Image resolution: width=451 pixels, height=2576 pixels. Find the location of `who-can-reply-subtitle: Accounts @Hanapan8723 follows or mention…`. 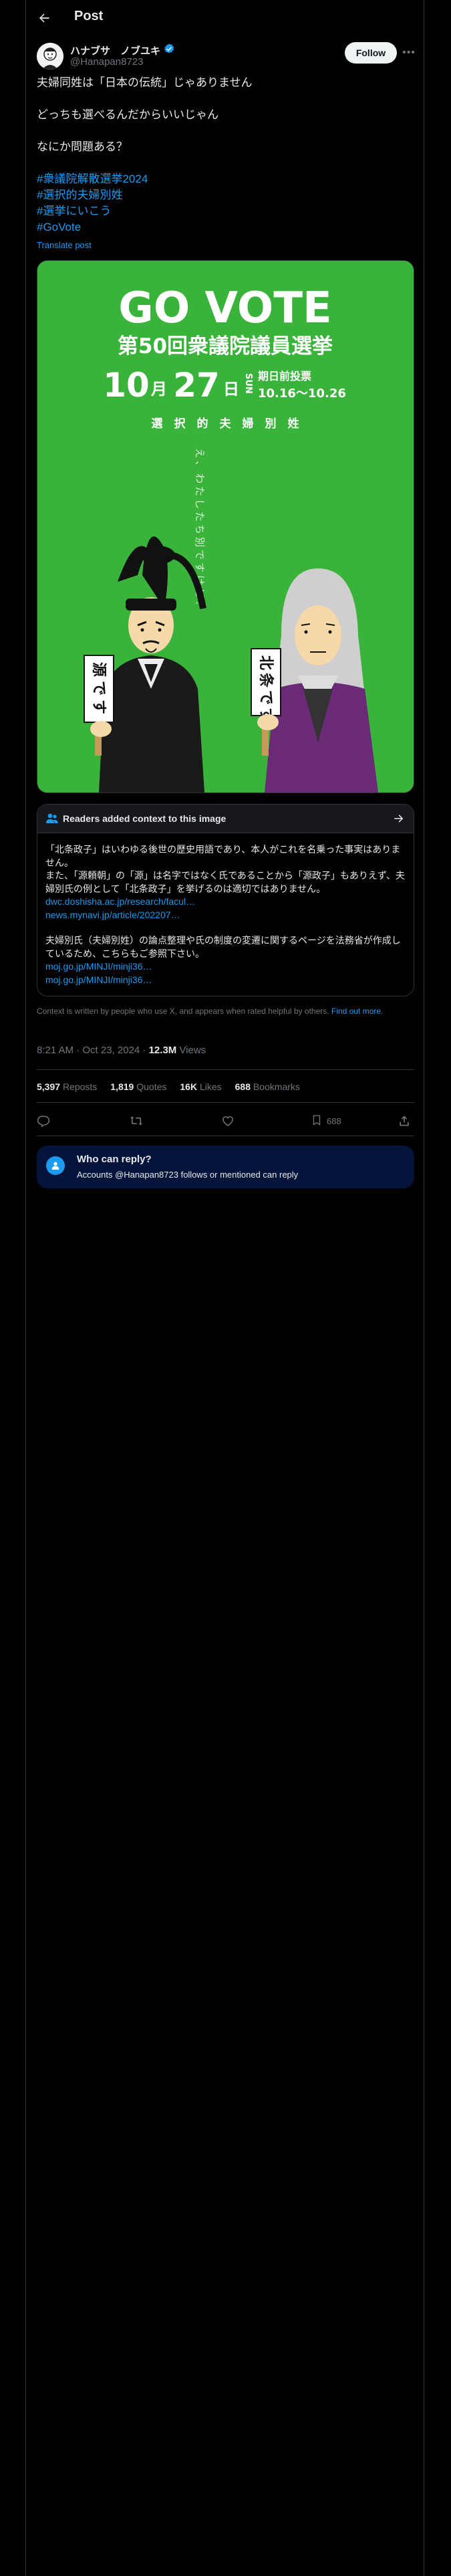

who-can-reply-subtitle: Accounts @Hanapan8723 follows or mention… is located at coordinates (188, 1175).